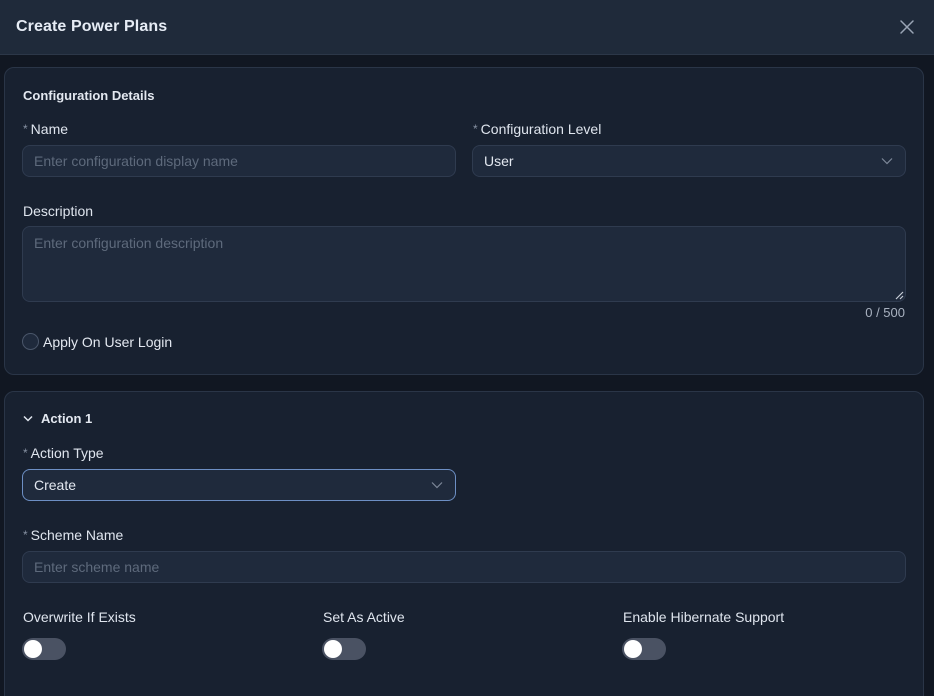  I want to click on description-wrapper, so click(464, 264).